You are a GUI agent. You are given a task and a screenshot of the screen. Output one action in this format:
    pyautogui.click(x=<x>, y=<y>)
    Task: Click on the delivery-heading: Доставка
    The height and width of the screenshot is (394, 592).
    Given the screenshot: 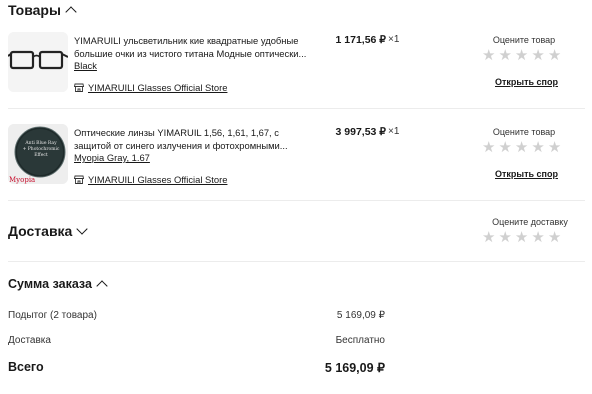 What is the action you would take?
    pyautogui.click(x=40, y=231)
    